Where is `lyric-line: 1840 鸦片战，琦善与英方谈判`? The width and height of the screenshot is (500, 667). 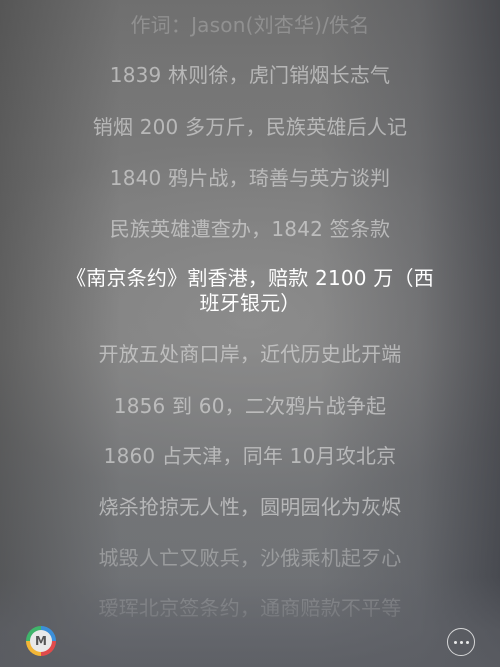
lyric-line: 1840 鸦片战，琦善与英方谈判 is located at coordinates (250, 178).